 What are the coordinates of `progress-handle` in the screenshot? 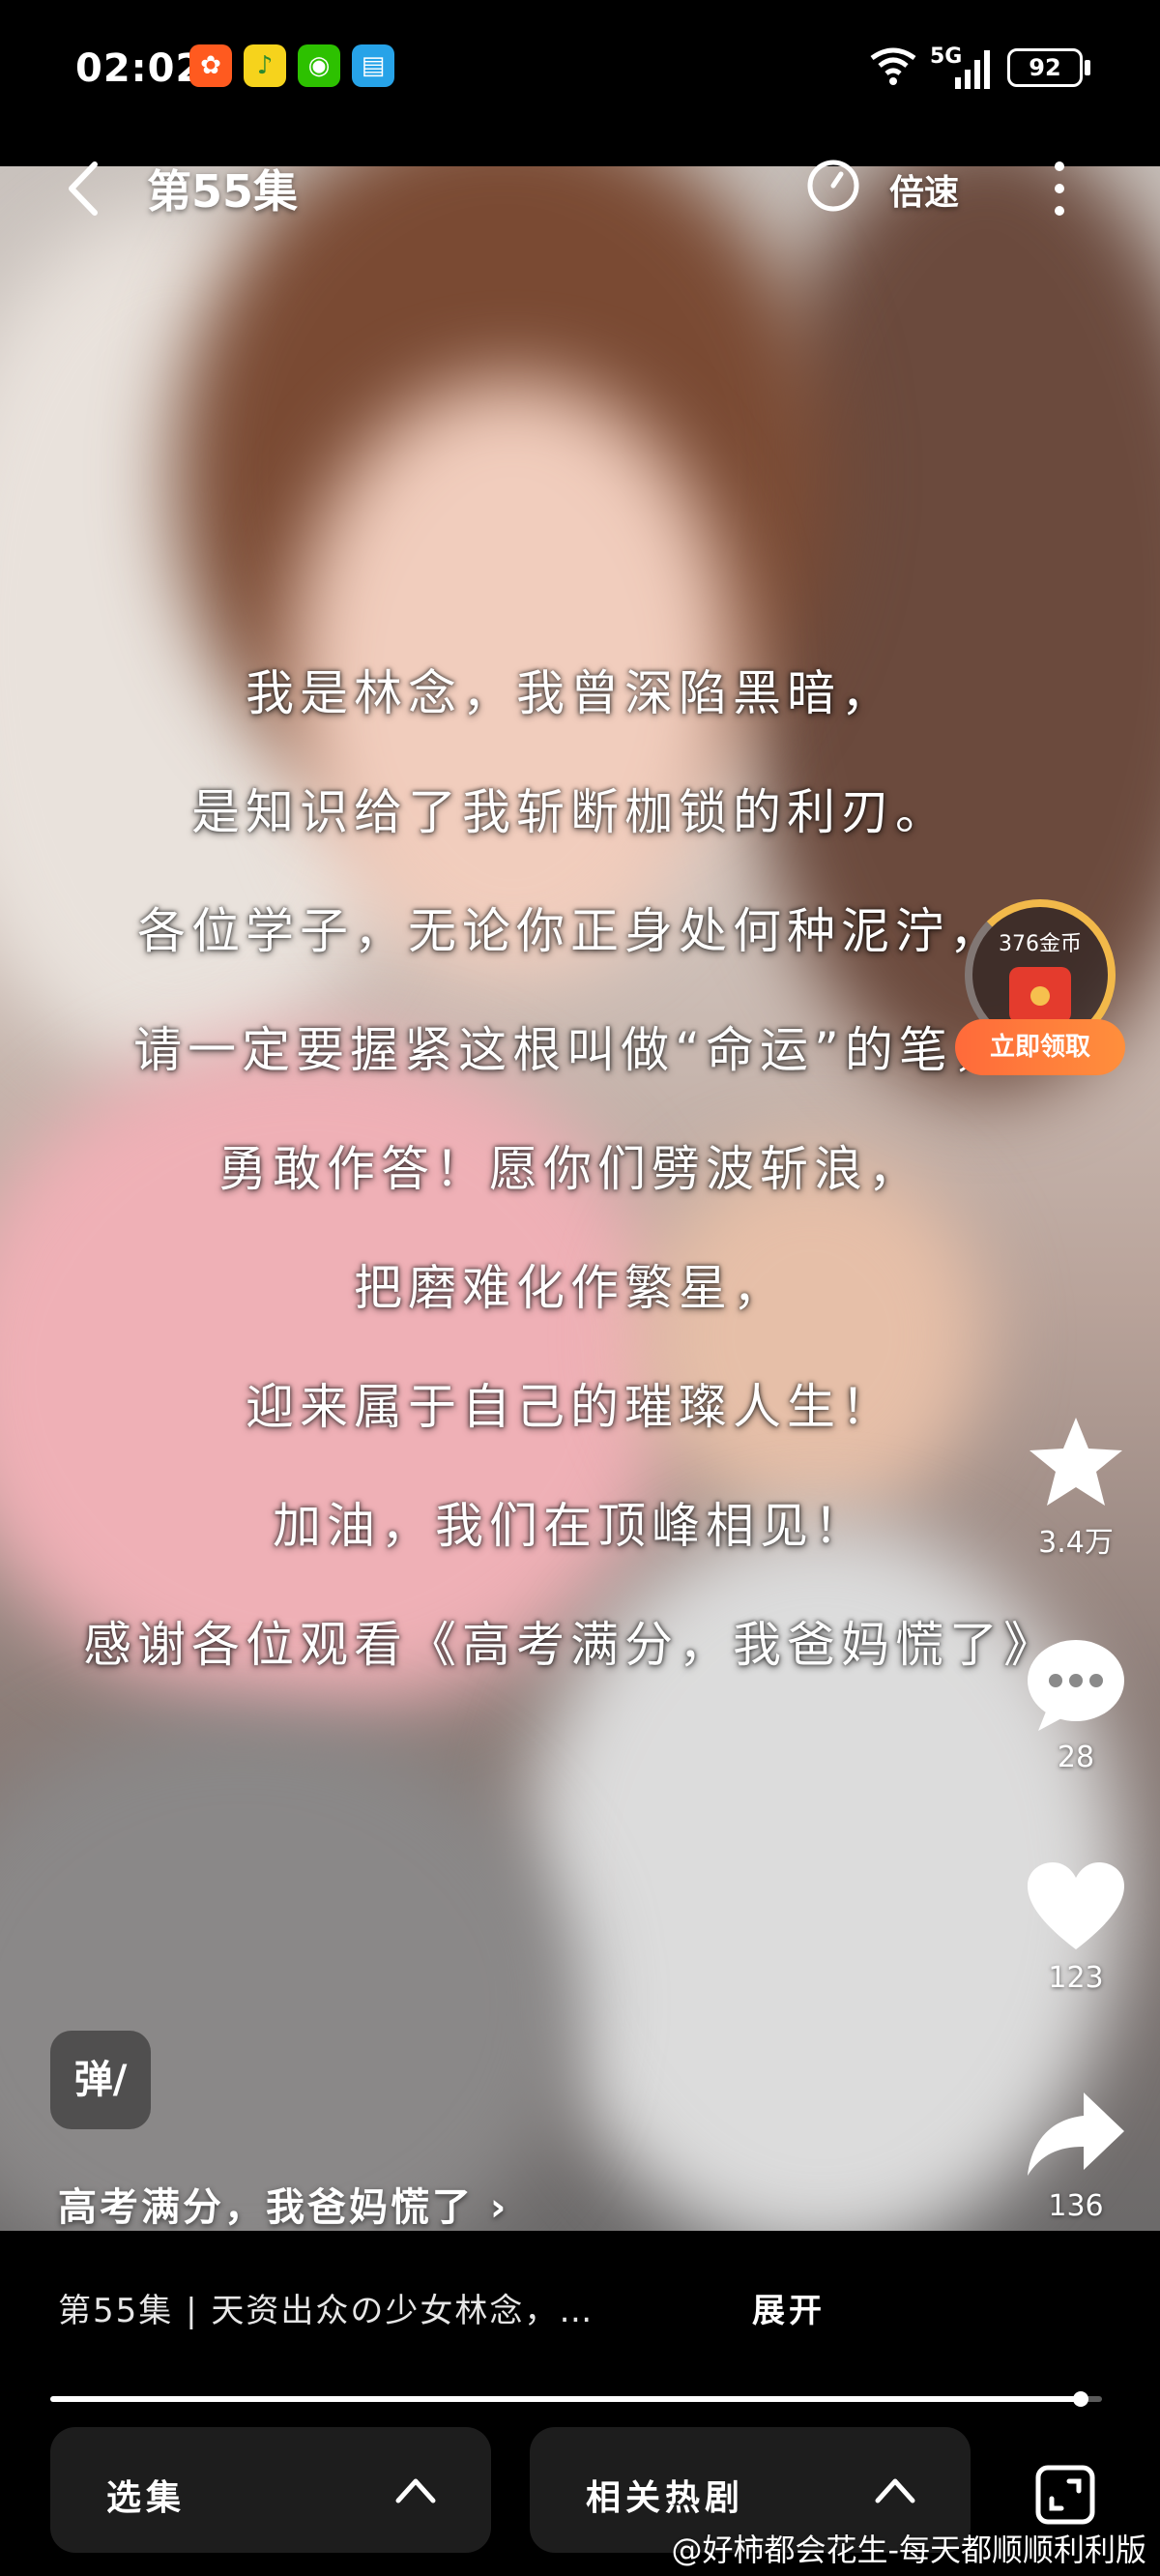 It's located at (1081, 2399).